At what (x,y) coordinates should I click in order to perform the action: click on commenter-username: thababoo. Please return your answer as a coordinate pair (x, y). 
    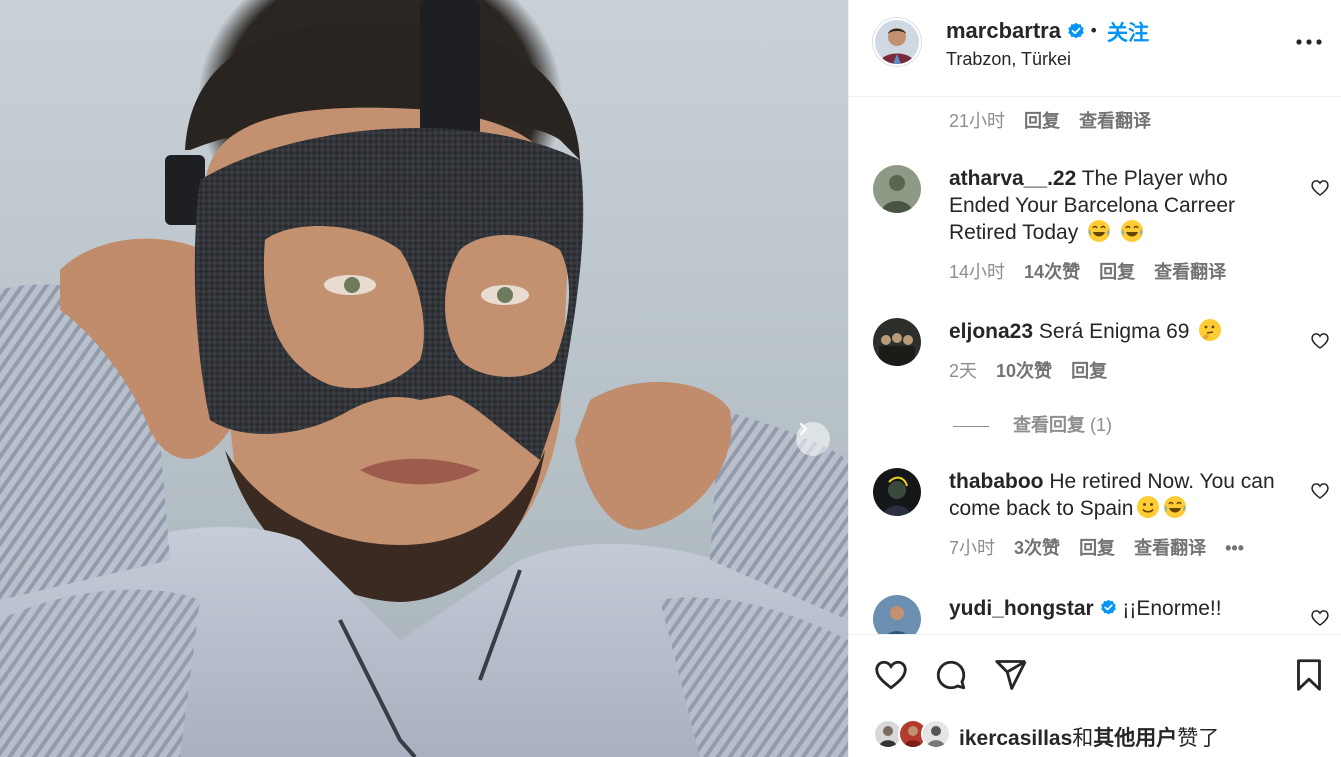
    Looking at the image, I should click on (996, 481).